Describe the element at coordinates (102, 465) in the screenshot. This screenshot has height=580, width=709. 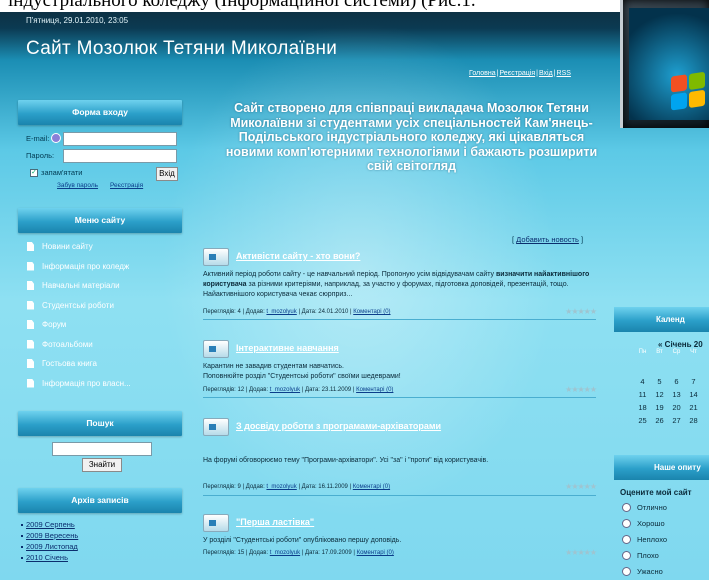
I see `search-button: Знайти` at that location.